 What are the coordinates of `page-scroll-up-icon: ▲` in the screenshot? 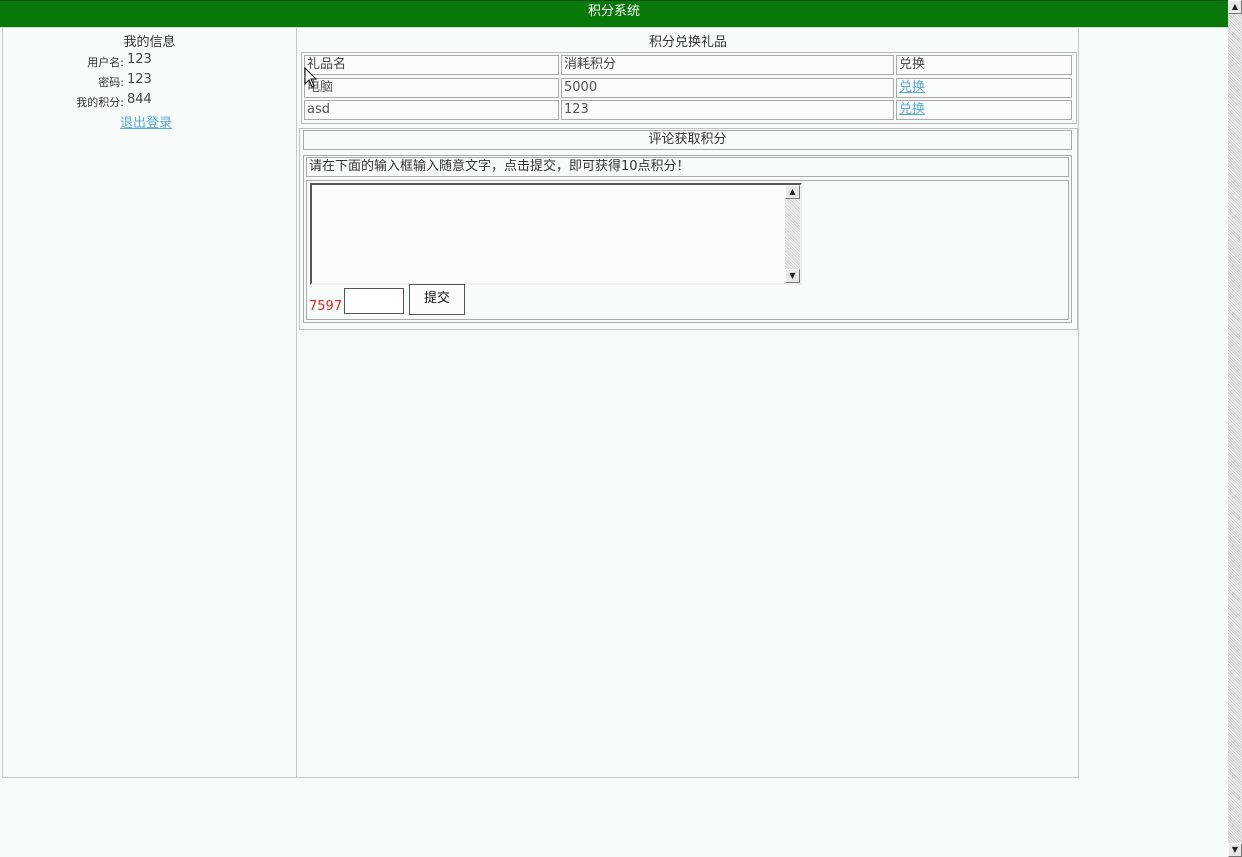 It's located at (1235, 7).